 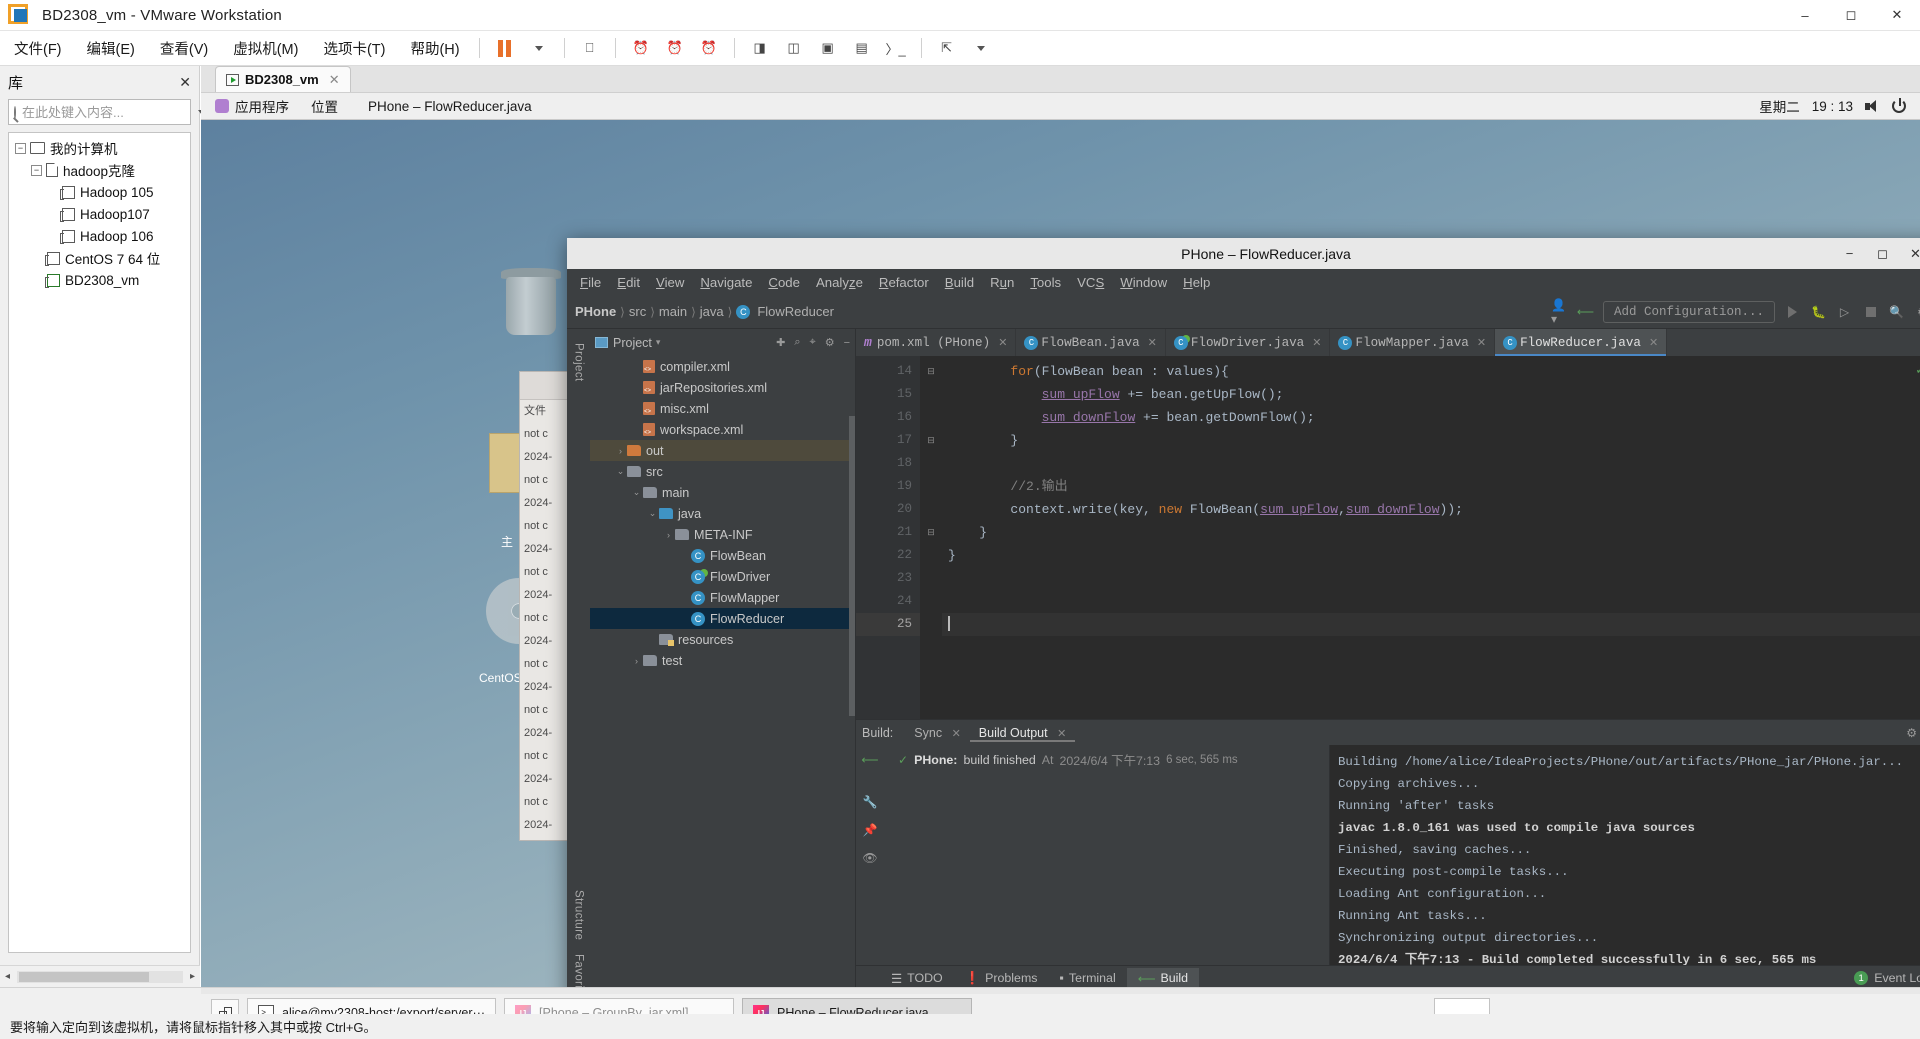 I want to click on show-left-pane-icon: ◨, so click(x=760, y=48).